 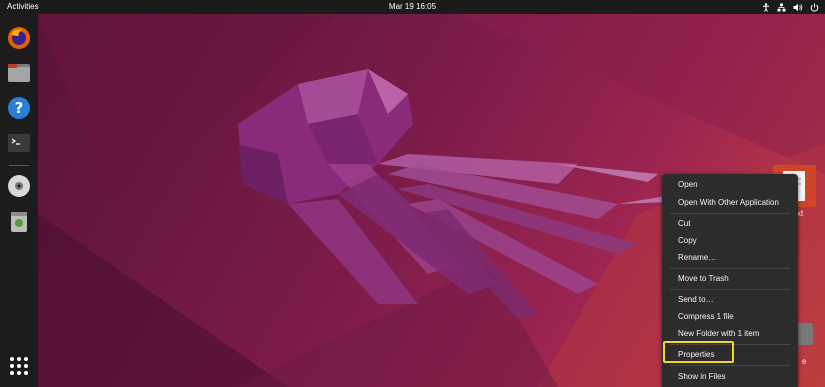 I want to click on top-bar: Activities Mar 19 16:05, so click(x=412, y=7).